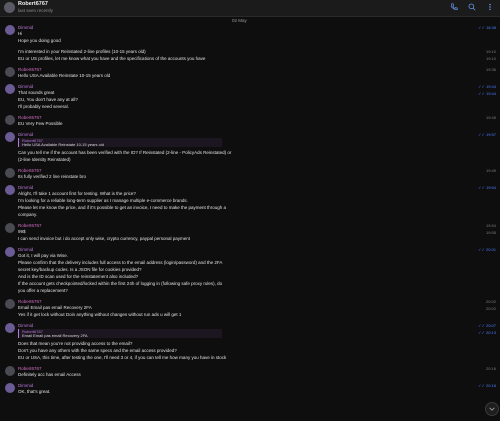 The height and width of the screenshot is (421, 500). What do you see at coordinates (43, 255) in the screenshot?
I see `message-text: Got it, I will pay via Wise.` at bounding box center [43, 255].